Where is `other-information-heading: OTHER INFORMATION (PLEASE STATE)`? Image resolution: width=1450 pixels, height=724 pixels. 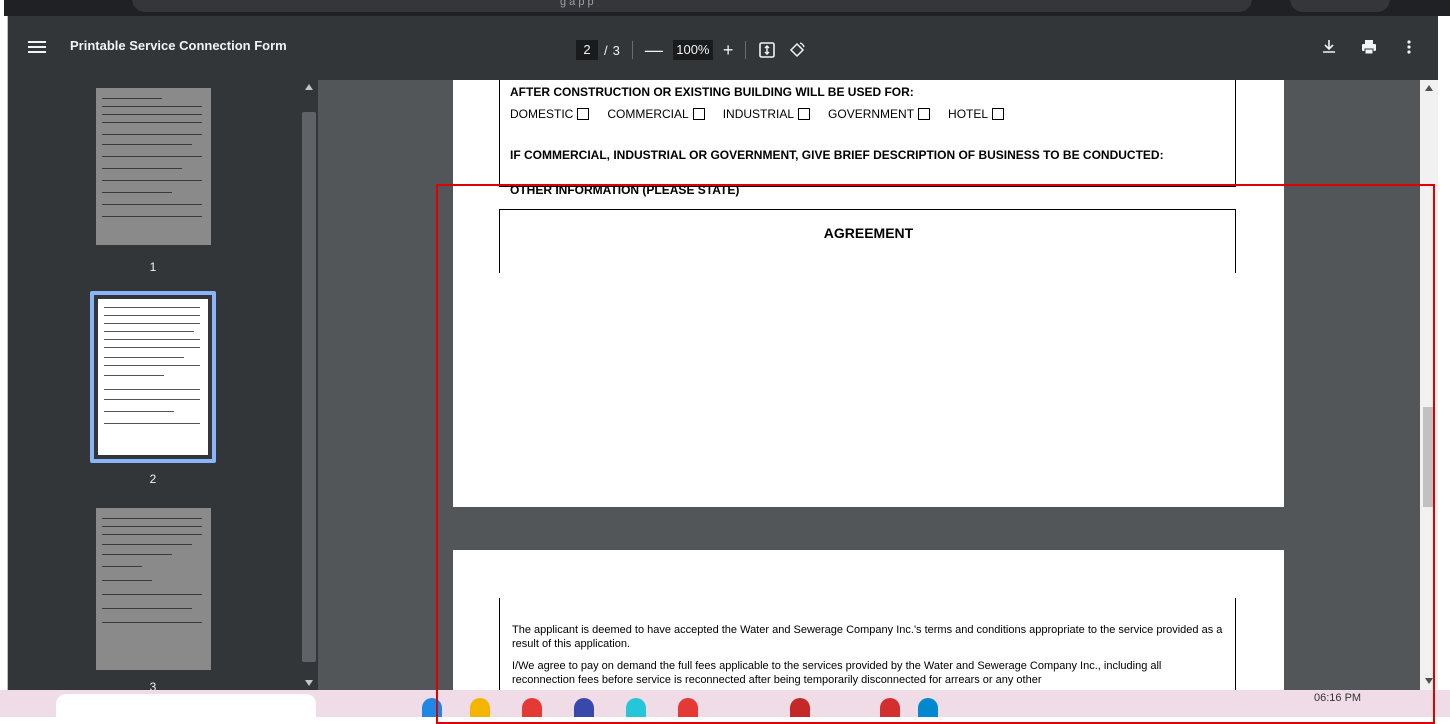
other-information-heading: OTHER INFORMATION (PLEASE STATE) is located at coordinates (625, 190).